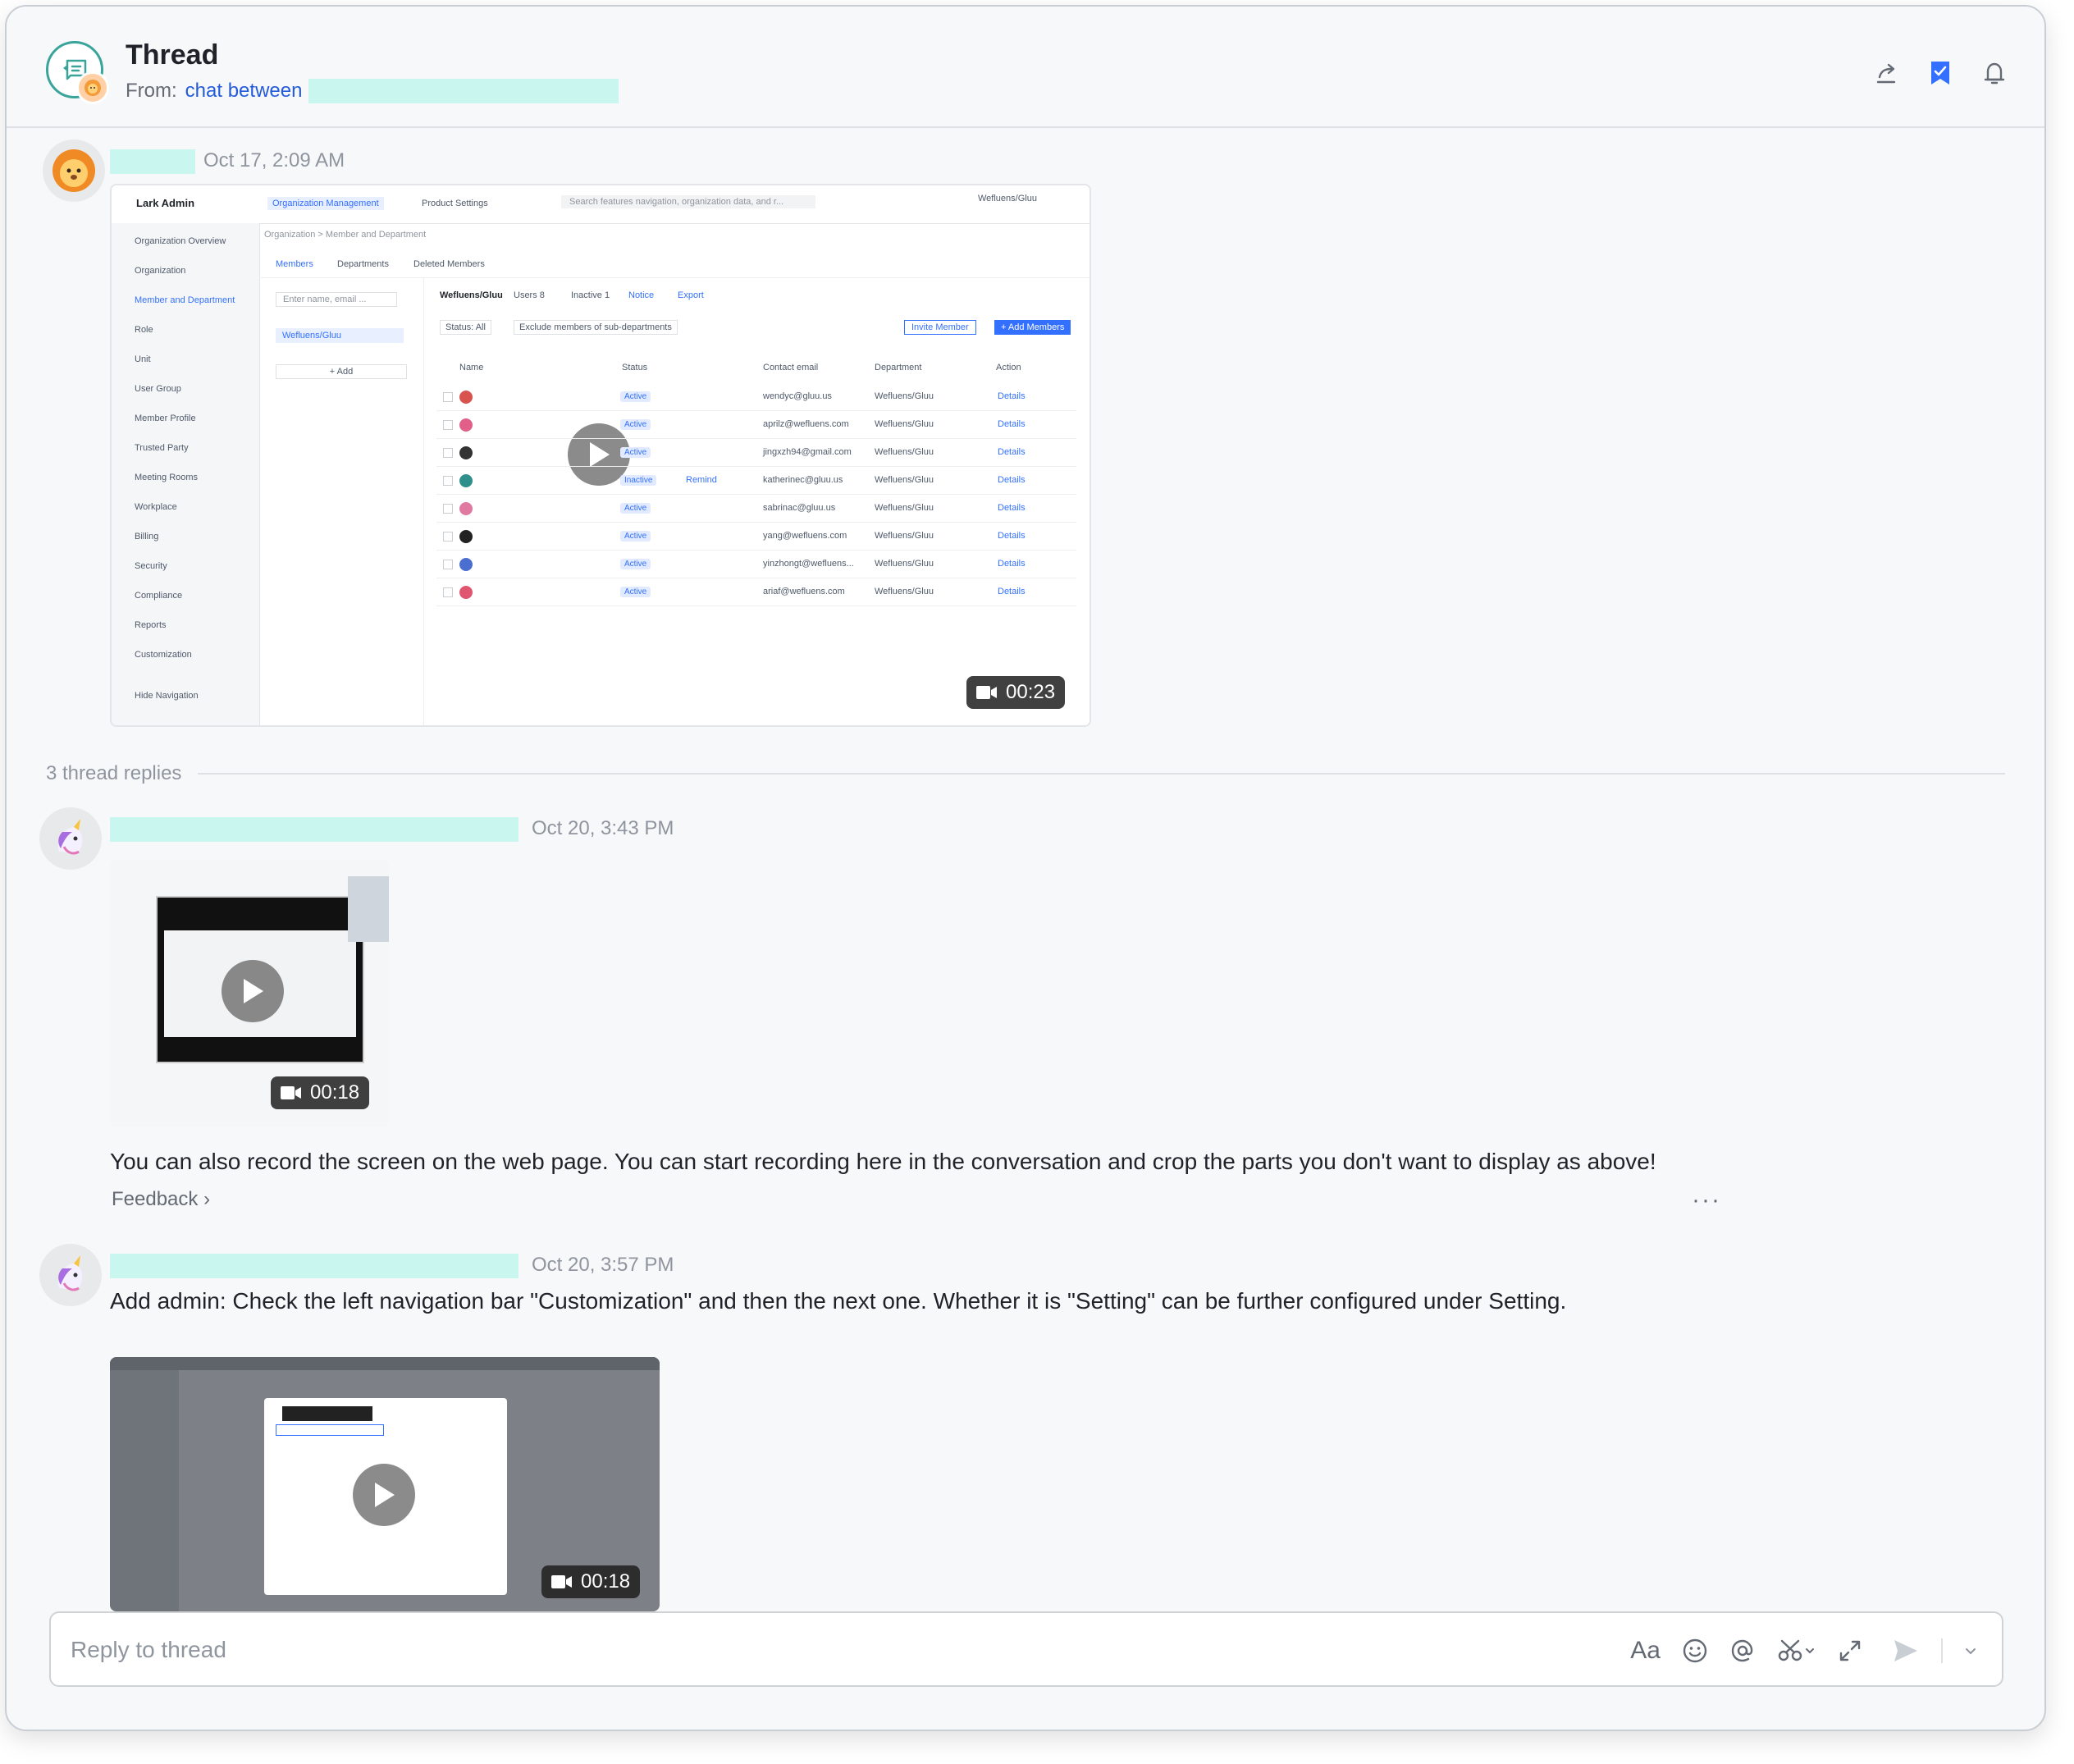 This screenshot has height=1764, width=2074. I want to click on replies-divider: 3 thread replies, so click(1025, 773).